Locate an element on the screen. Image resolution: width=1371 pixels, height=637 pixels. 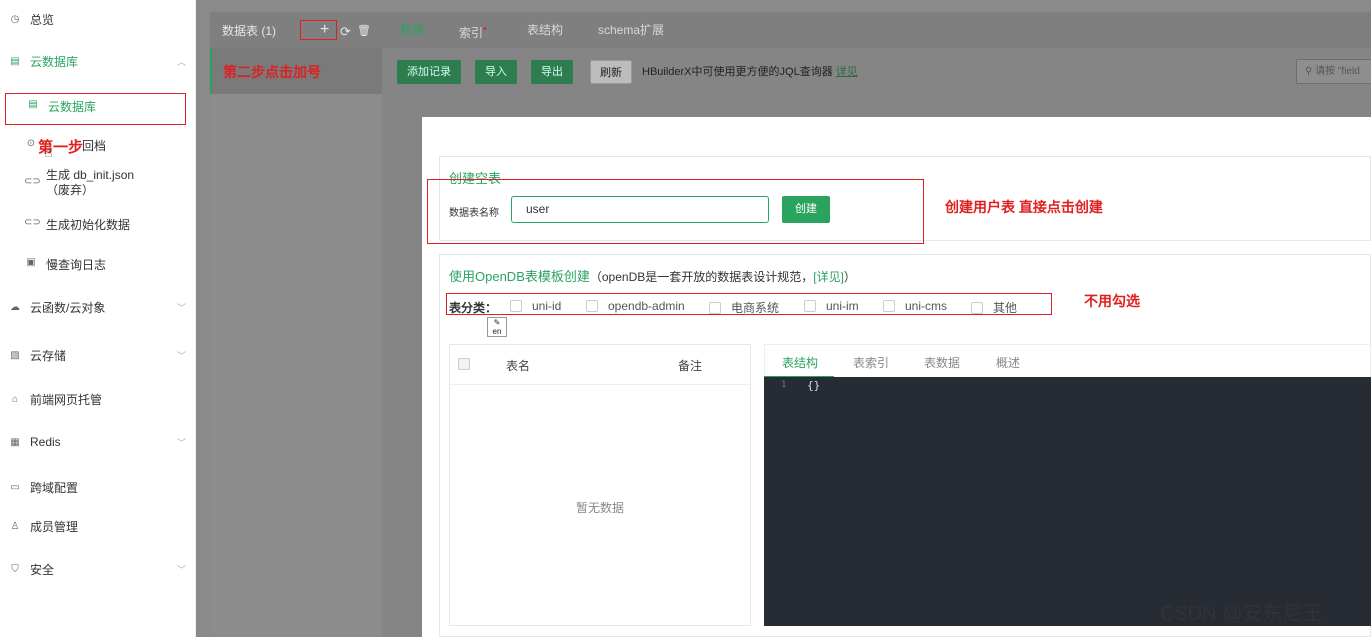
nav-redis: ▦ Redis ﹀ is located at coordinates (98, 442).